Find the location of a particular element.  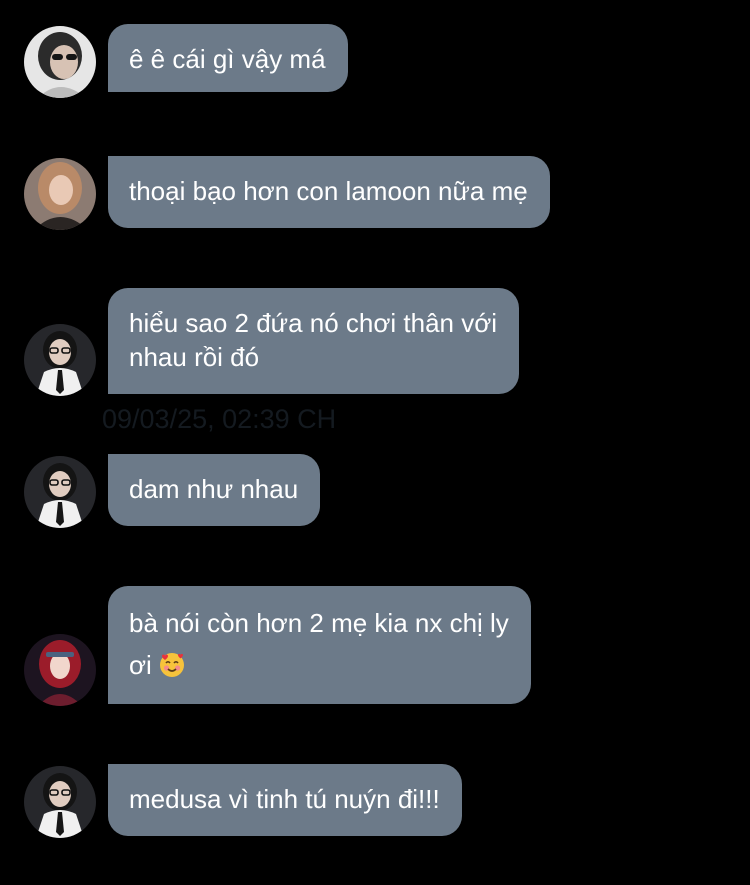

message-text-line: nhau rồi đó is located at coordinates (194, 357).